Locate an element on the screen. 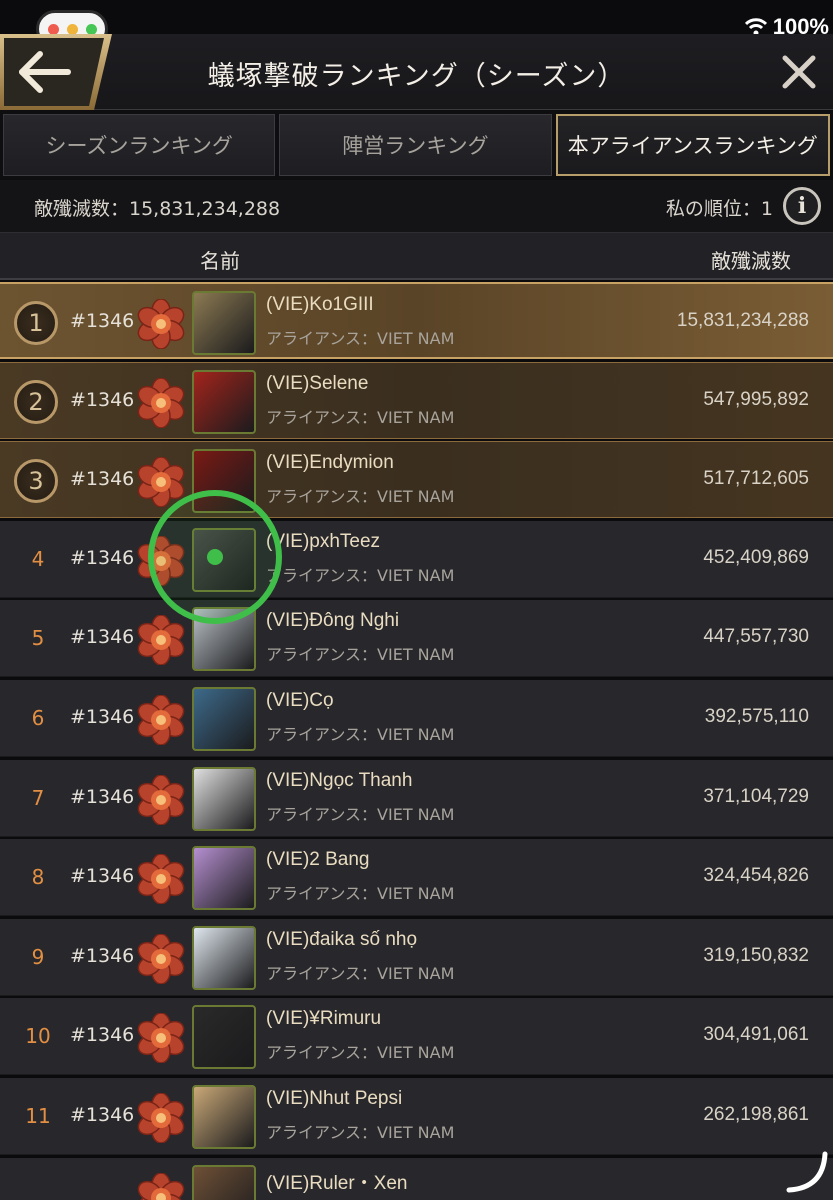  kill-count: 262,198,861 is located at coordinates (756, 1114).